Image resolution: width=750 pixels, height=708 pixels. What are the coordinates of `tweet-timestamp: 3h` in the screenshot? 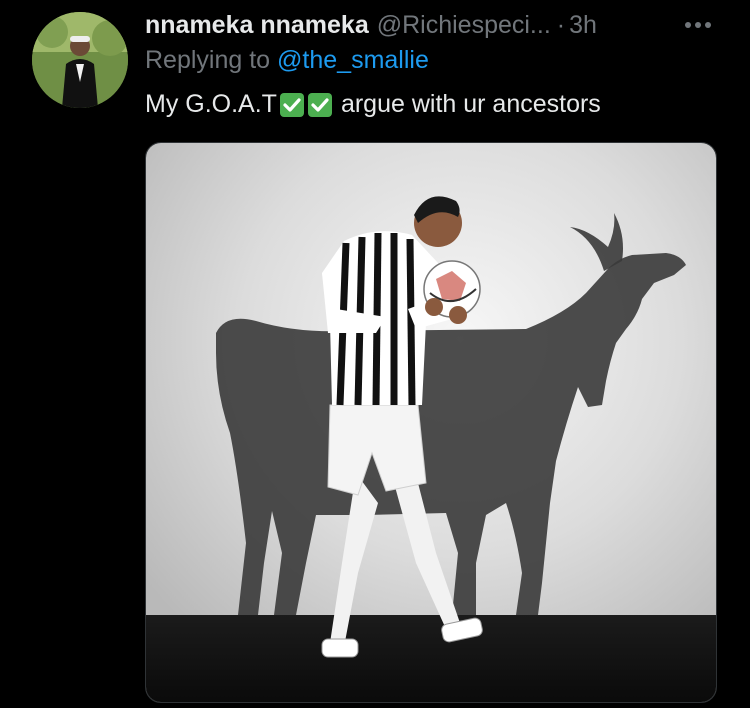 It's located at (583, 25).